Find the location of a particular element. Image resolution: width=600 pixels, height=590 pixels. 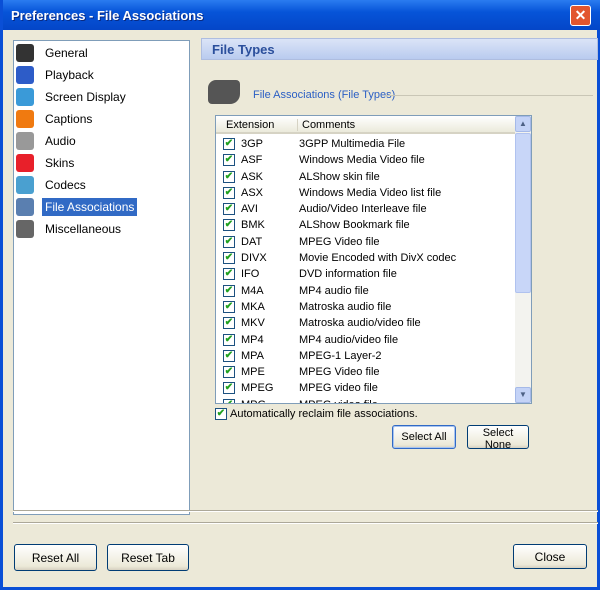

comment-cell: Matroska audio/video file is located at coordinates (360, 323).